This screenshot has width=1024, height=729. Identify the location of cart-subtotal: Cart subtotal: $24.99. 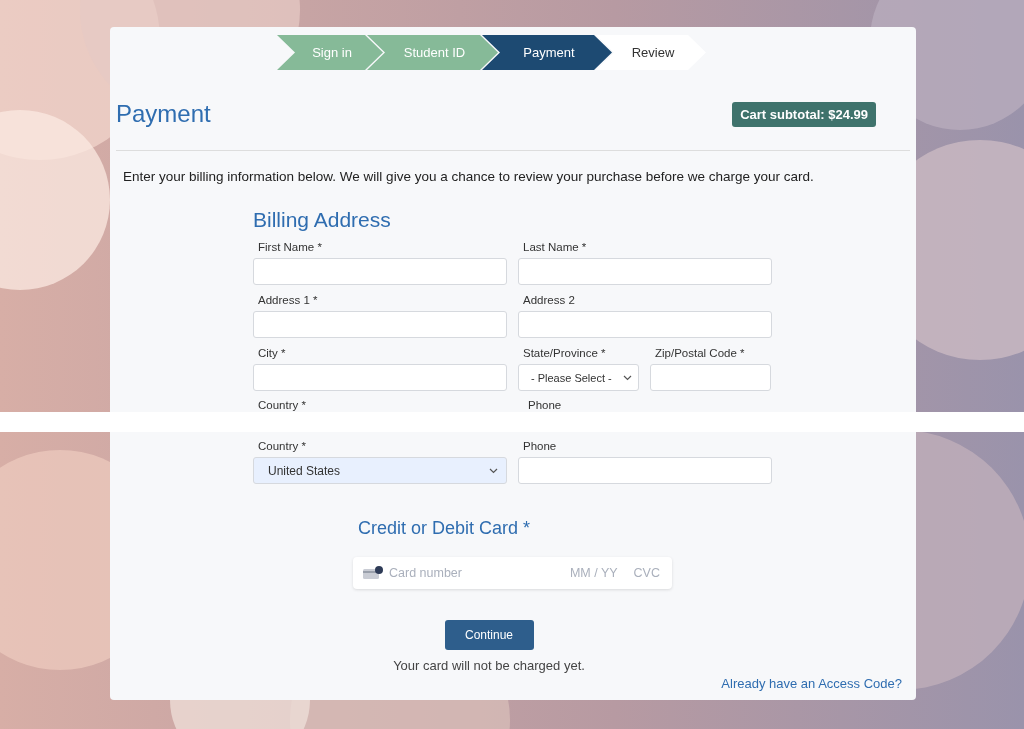
(804, 114).